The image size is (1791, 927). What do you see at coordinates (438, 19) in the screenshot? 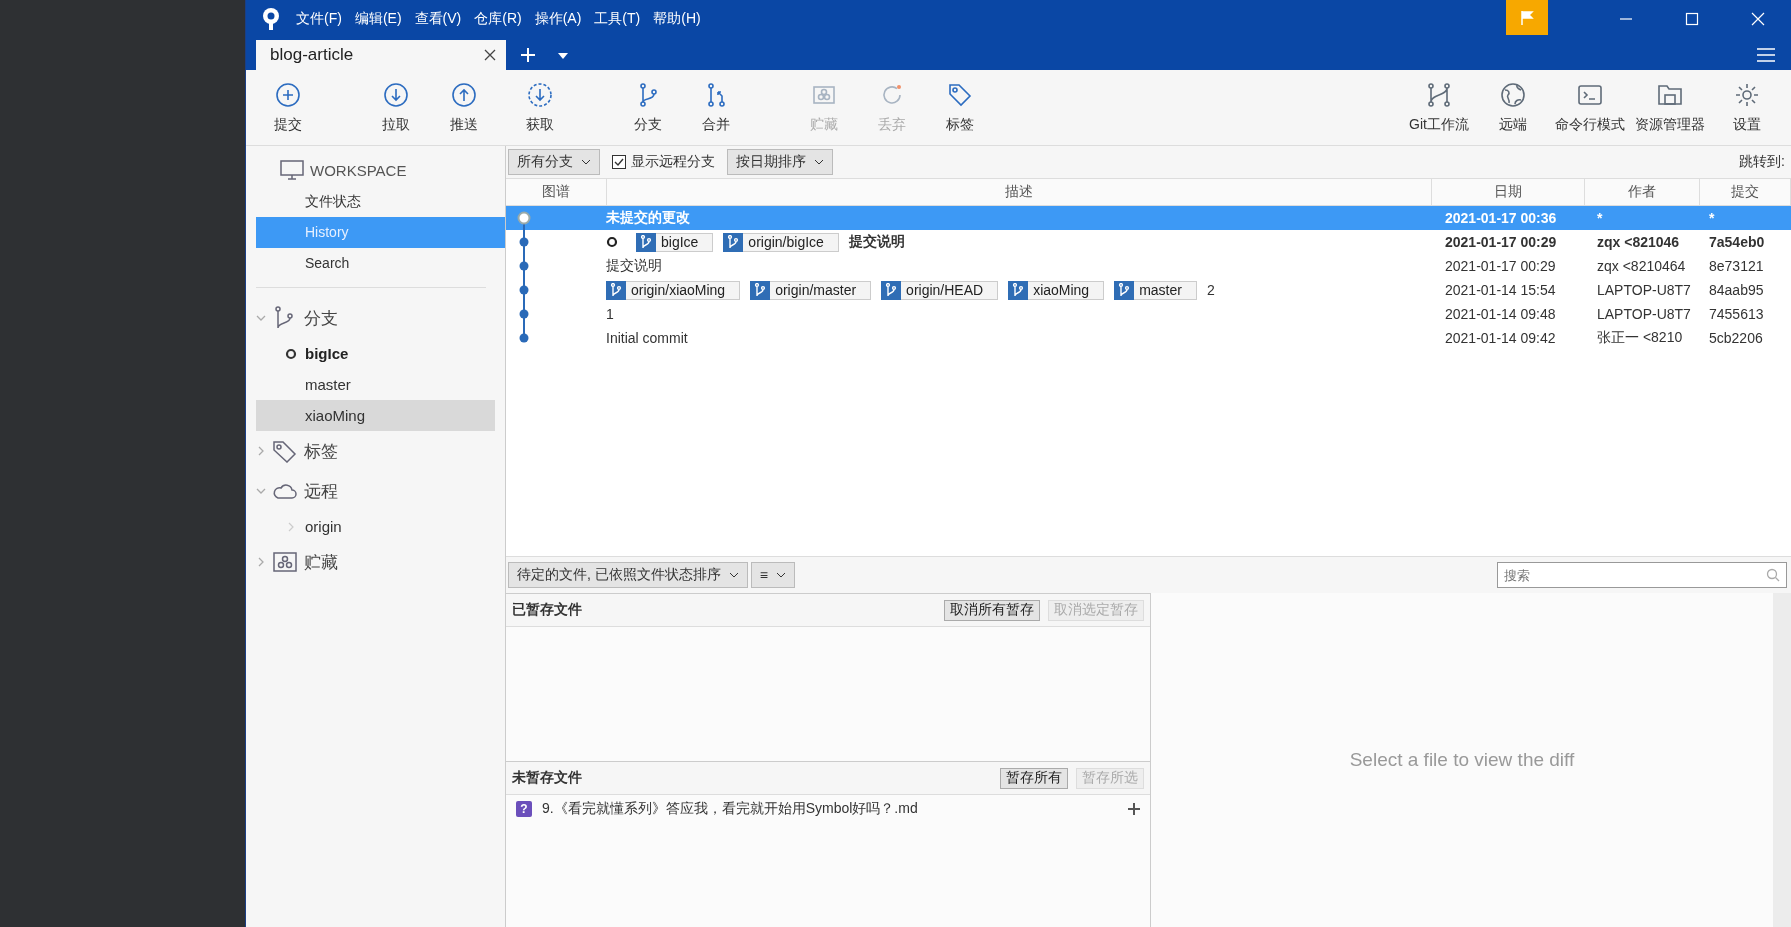
I see `menu-item: 查看(V)` at bounding box center [438, 19].